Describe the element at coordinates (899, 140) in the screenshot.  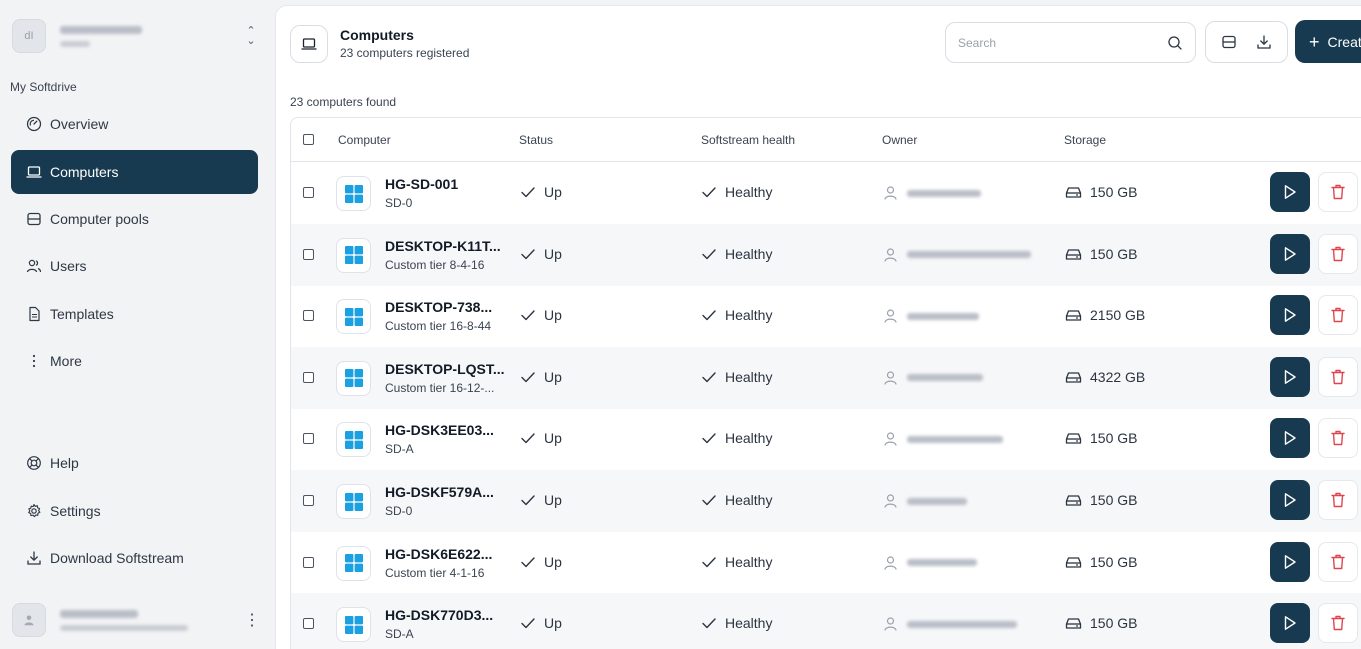
I see `column-header-owner: Owner` at that location.